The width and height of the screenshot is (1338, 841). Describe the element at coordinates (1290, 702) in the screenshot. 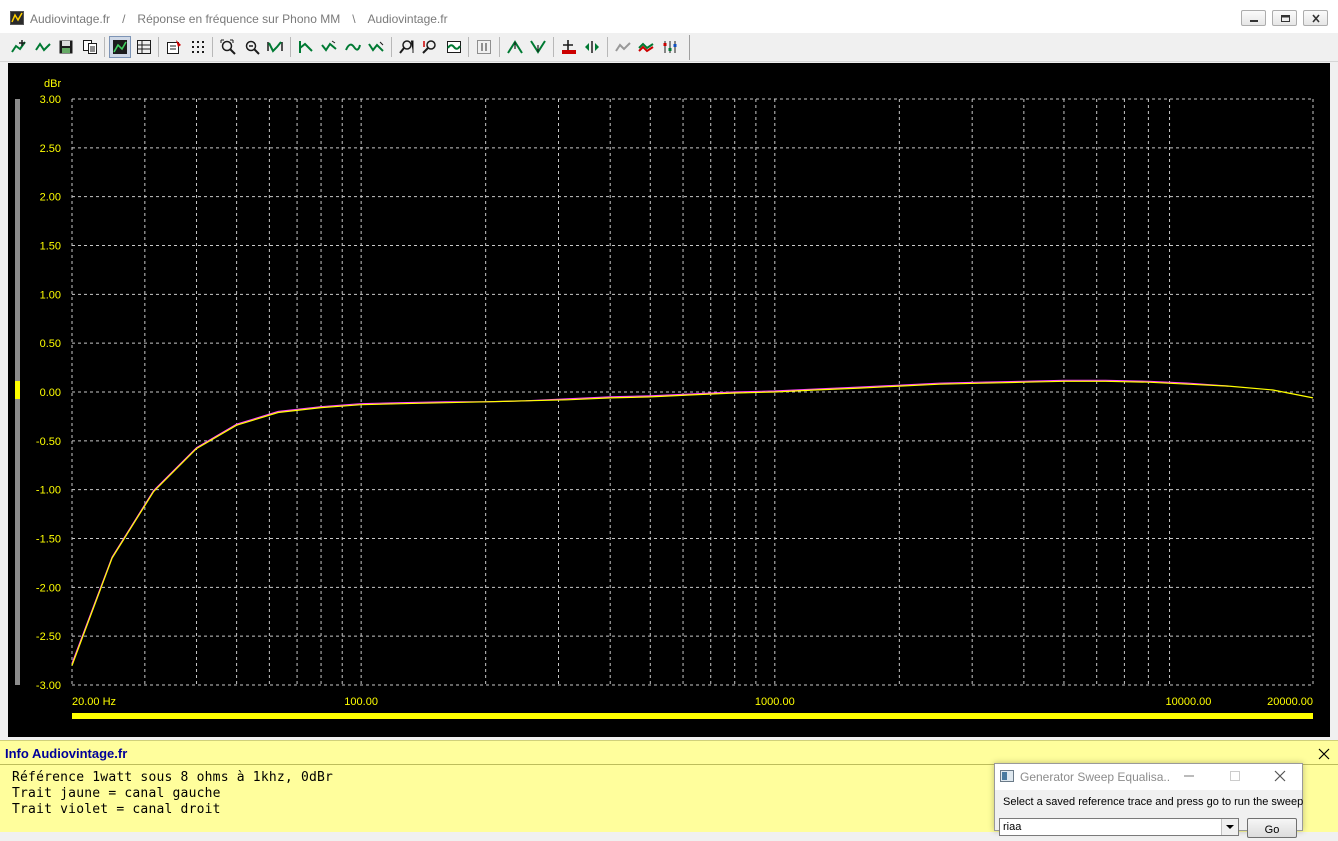

I see `x-tick-label: 20000.00` at that location.